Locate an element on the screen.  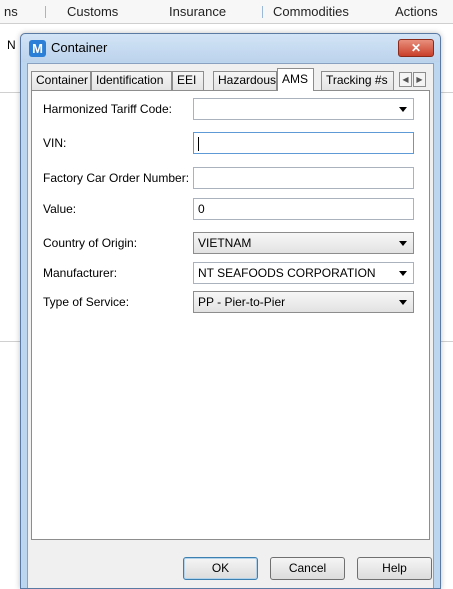
vin-label: VIN: is located at coordinates (55, 143).